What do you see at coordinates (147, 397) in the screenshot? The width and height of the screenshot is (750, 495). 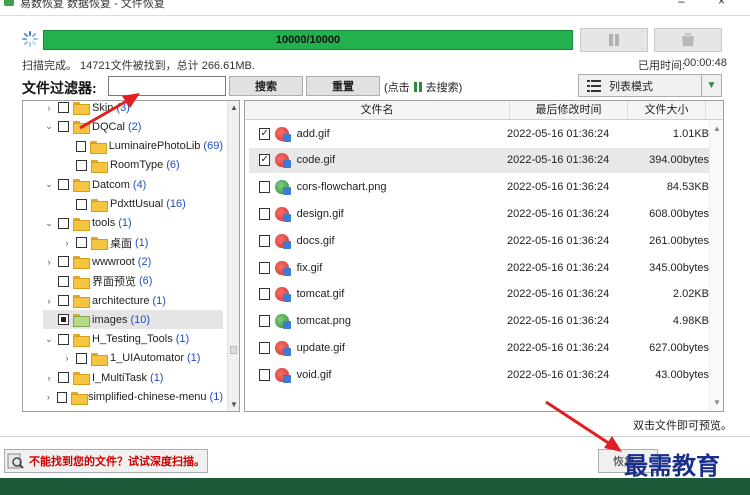 I see `tree-item-label: simplified-chinese-menu` at bounding box center [147, 397].